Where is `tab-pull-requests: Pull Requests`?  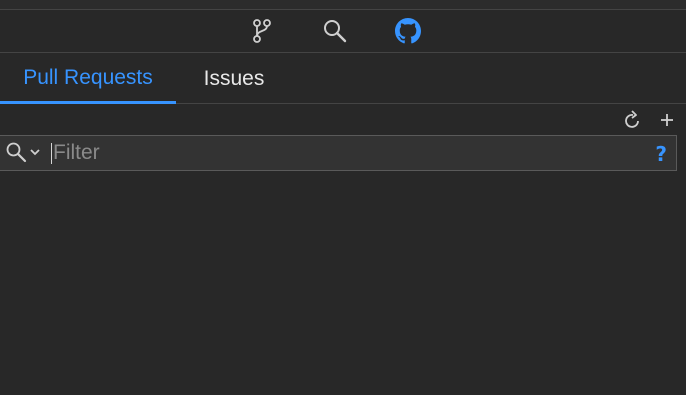 tab-pull-requests: Pull Requests is located at coordinates (88, 79).